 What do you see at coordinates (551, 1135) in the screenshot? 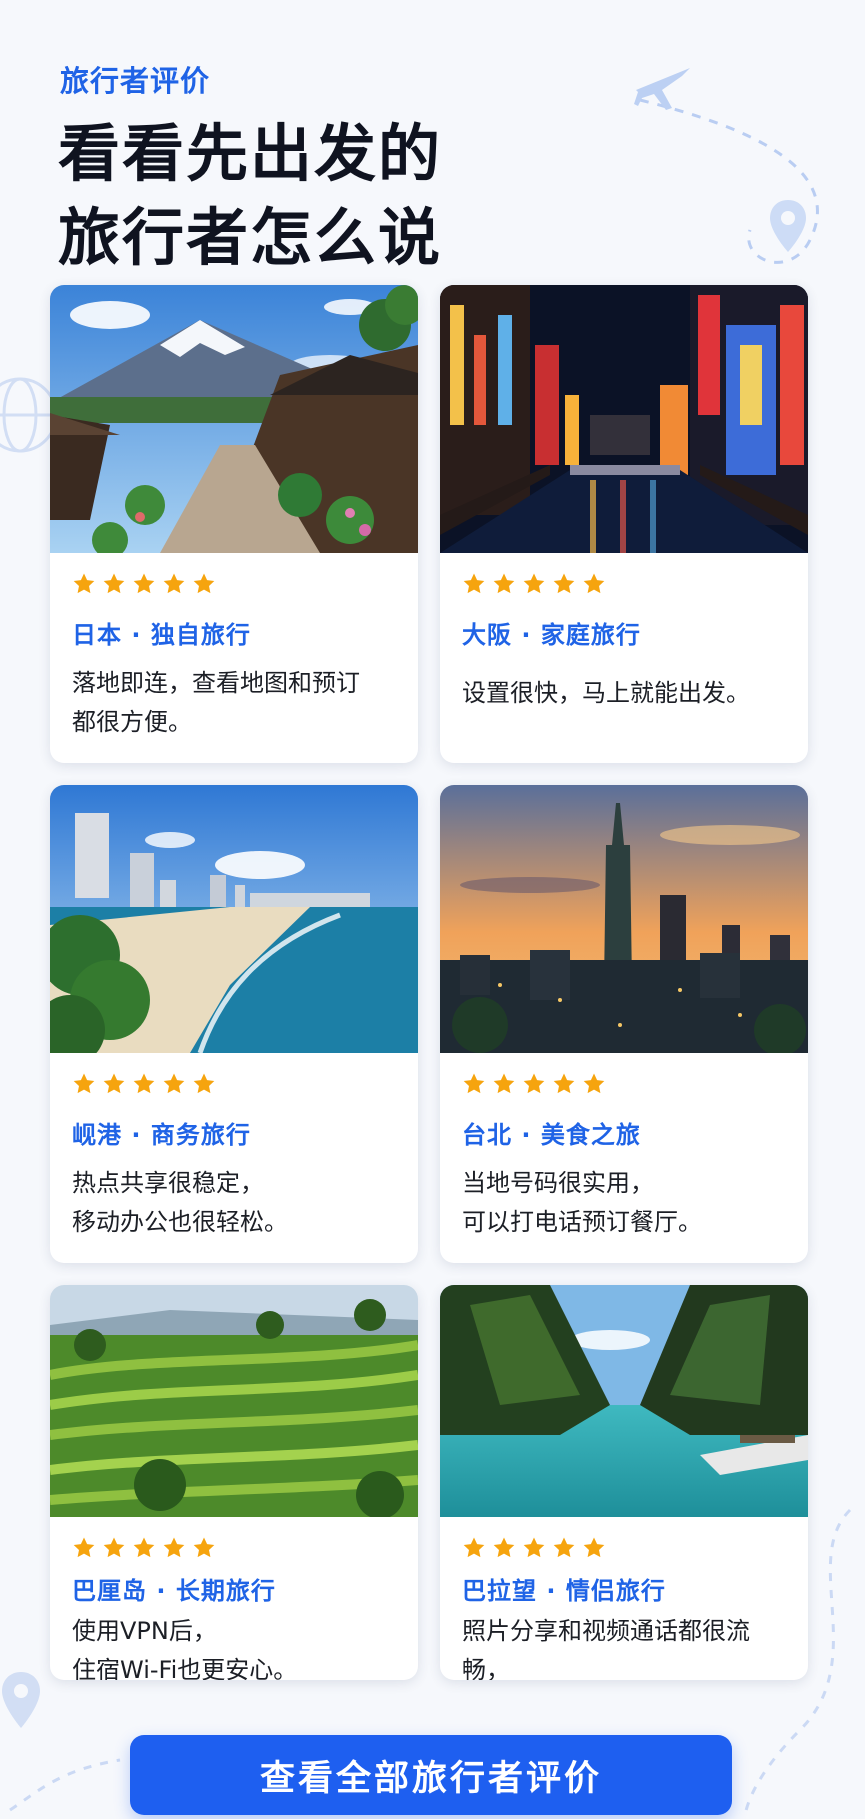
I see `review-location: 台北 · 美食之旅` at bounding box center [551, 1135].